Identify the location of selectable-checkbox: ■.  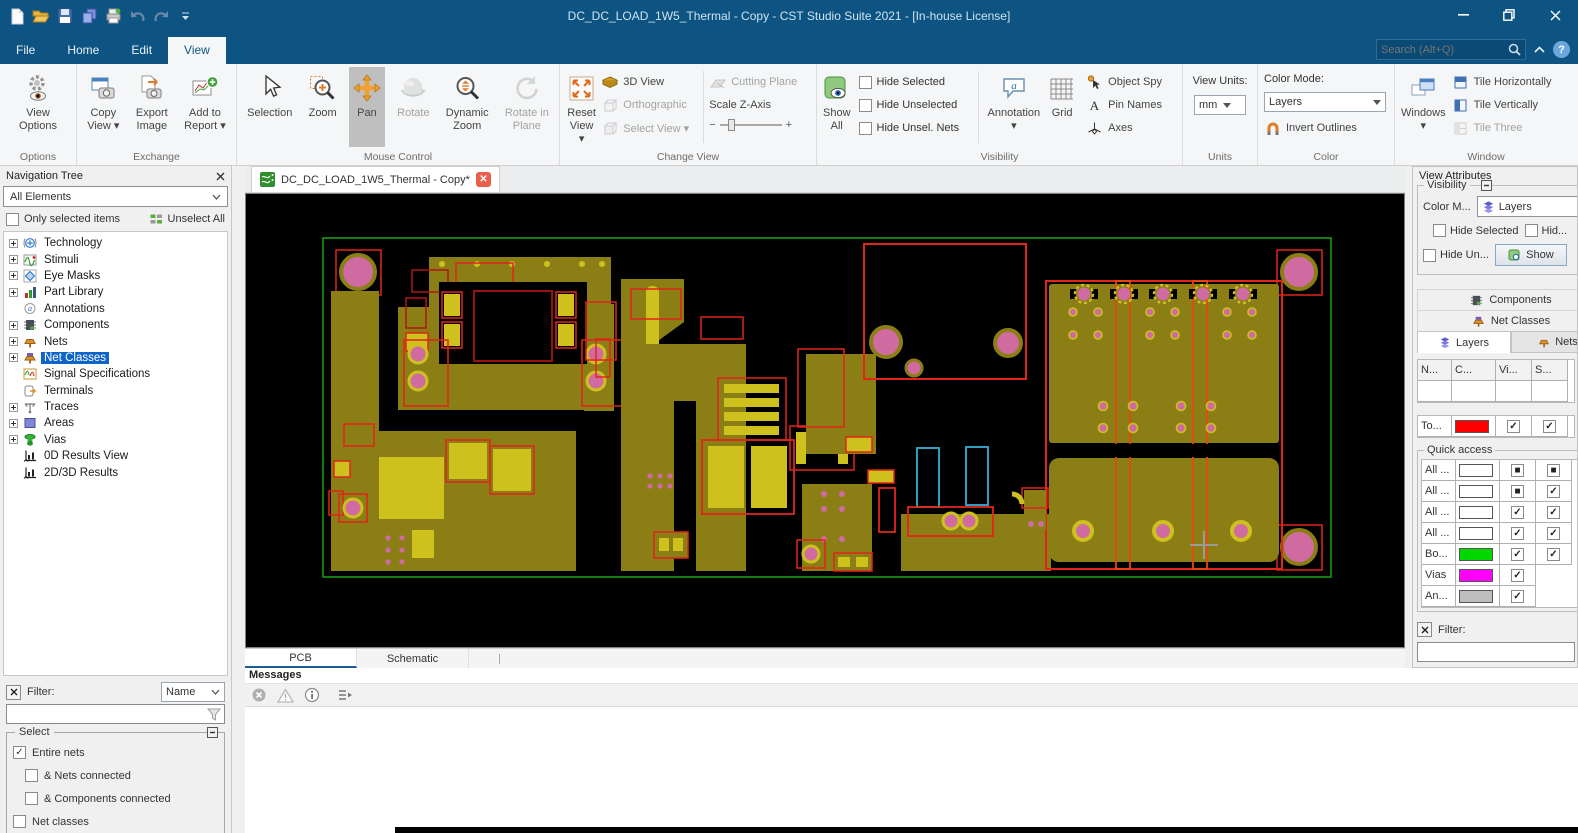
(1554, 470).